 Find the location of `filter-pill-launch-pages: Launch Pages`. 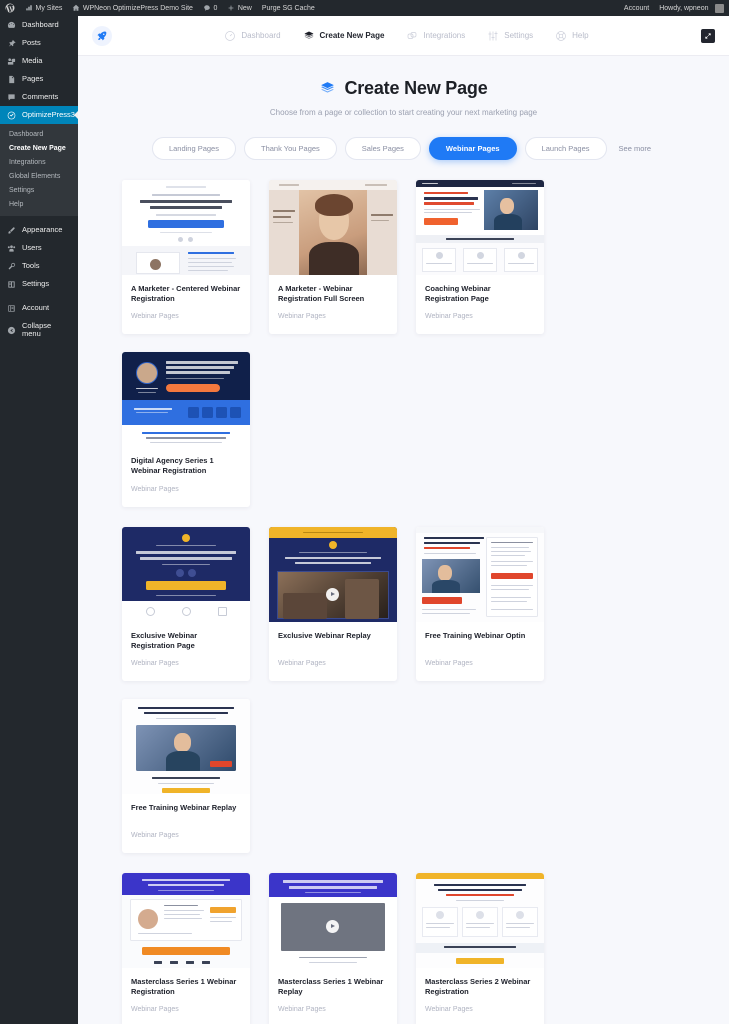

filter-pill-launch-pages: Launch Pages is located at coordinates (565, 148).